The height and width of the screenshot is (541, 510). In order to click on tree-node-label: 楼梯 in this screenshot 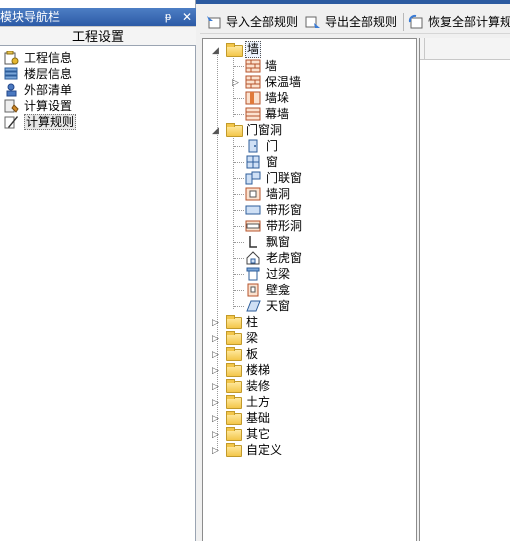, I will do `click(258, 370)`.